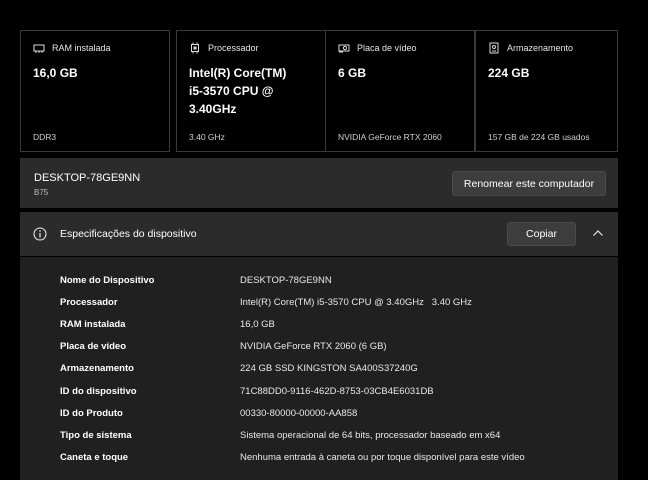  Describe the element at coordinates (541, 234) in the screenshot. I see `copy-button: Copiar` at that location.